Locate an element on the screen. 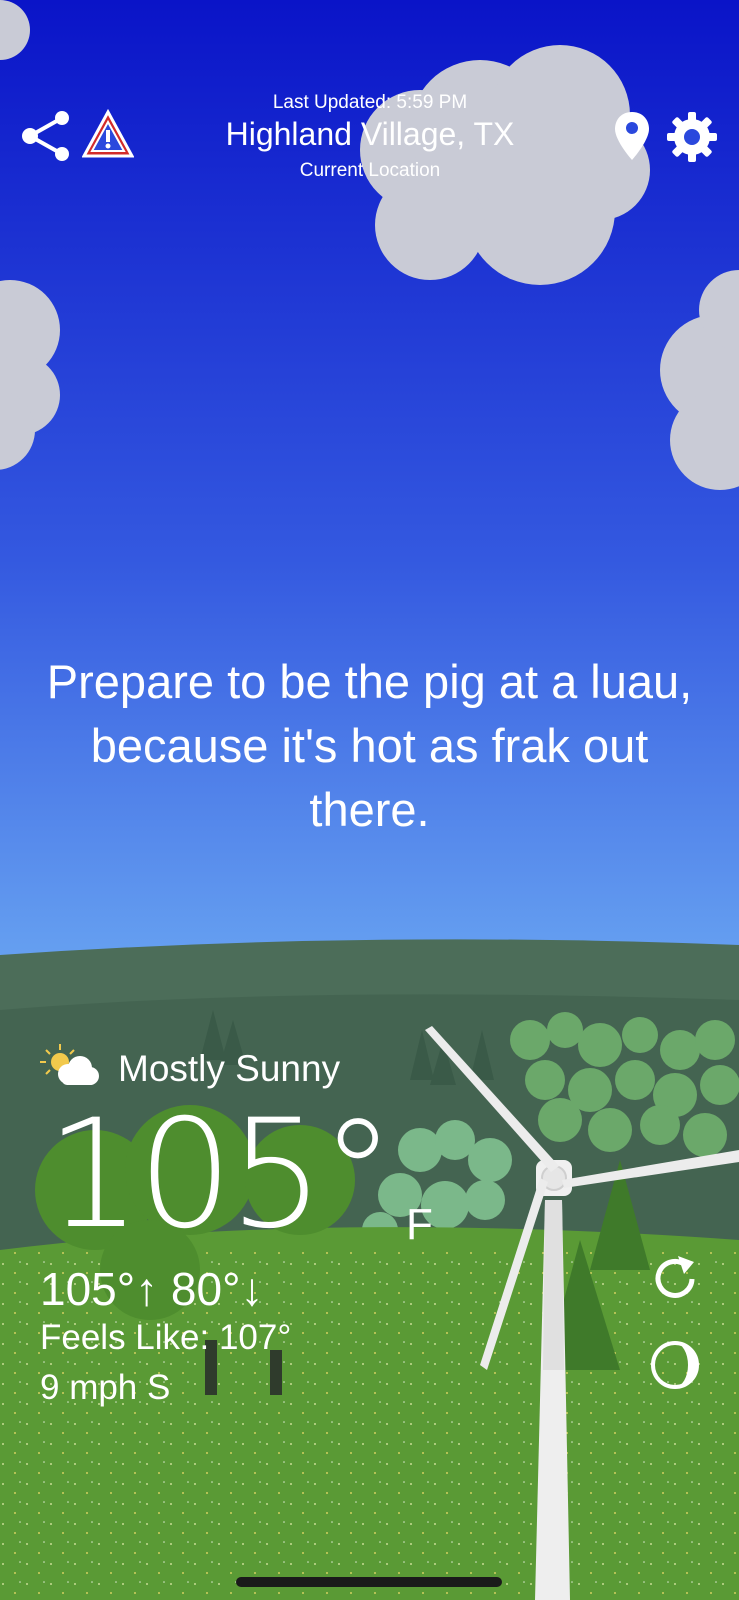  warning-icon is located at coordinates (108, 133).